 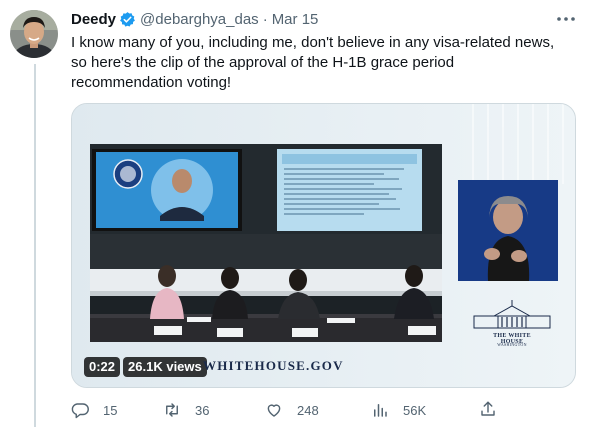 I want to click on white-house-logo-subtext: WASHINGTON, so click(x=512, y=344).